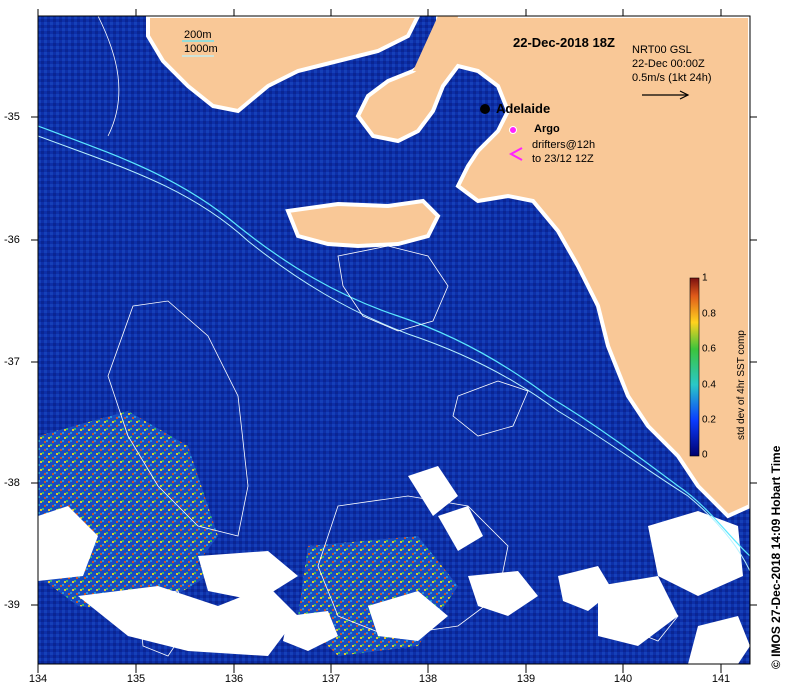 This screenshot has height=700, width=791. I want to click on colorbar-tick: 0, so click(705, 455).